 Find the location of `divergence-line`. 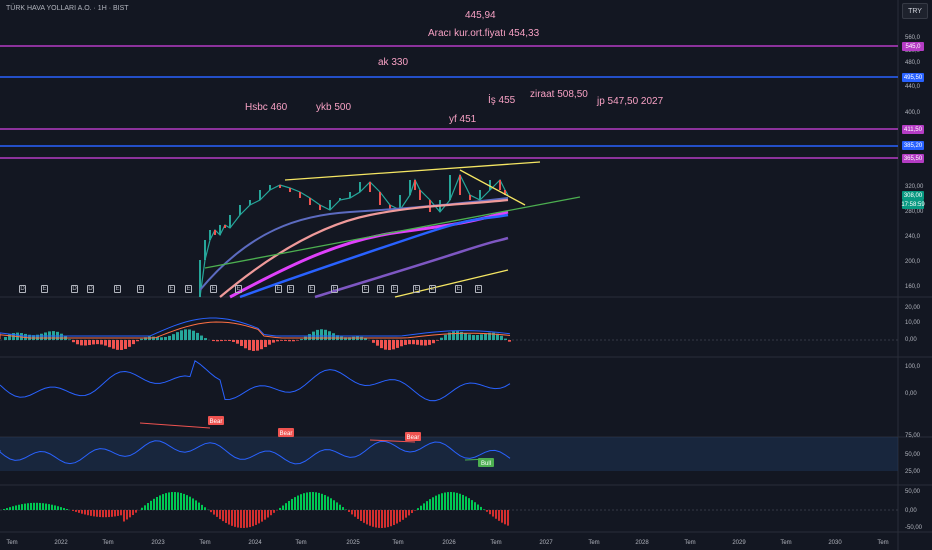

divergence-line is located at coordinates (175, 425).